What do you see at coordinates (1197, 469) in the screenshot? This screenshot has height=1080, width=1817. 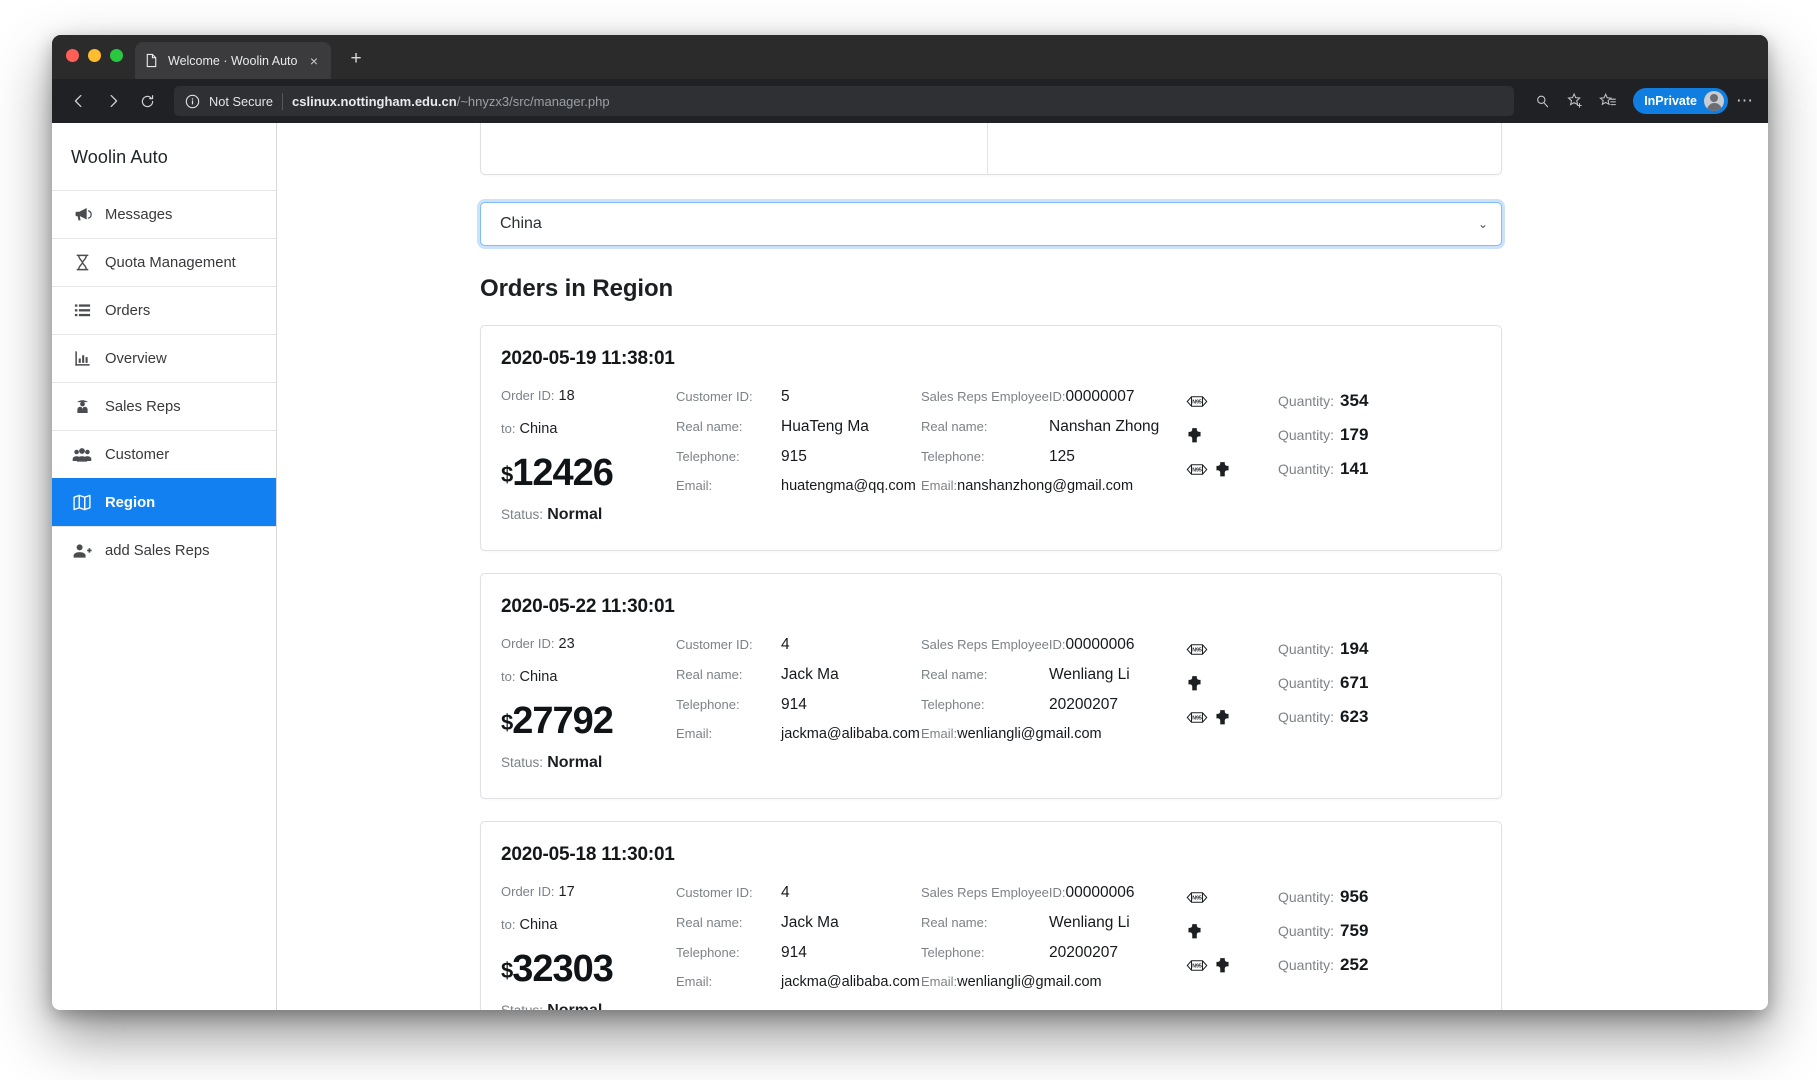 I see `n95-mask-icon: N95` at bounding box center [1197, 469].